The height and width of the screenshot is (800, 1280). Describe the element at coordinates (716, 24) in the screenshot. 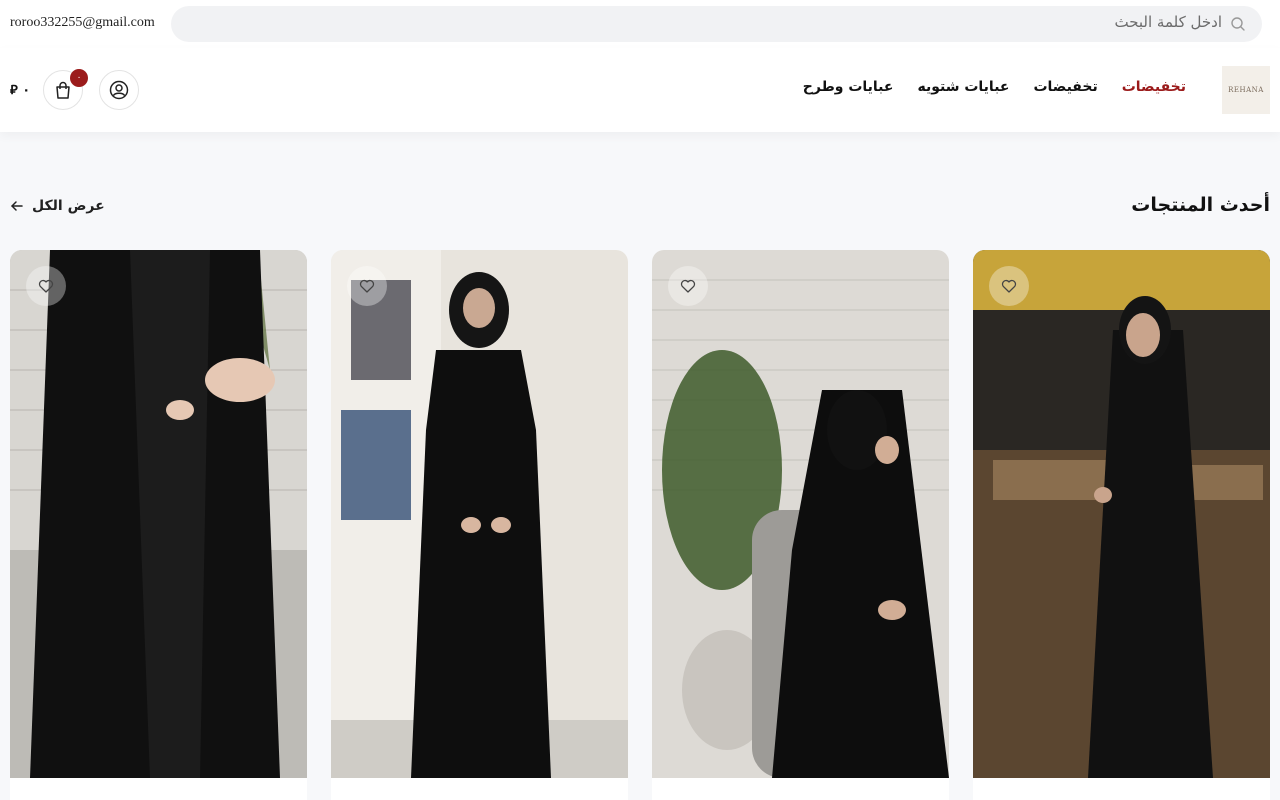

I see `search-input: ادخل كلمة البحث` at that location.